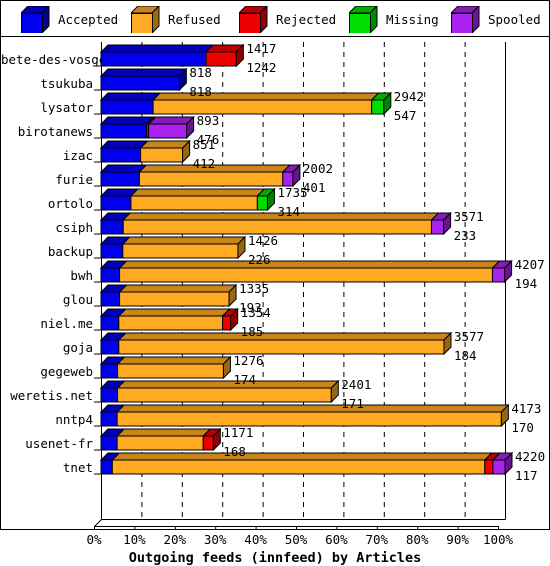 Image resolution: width=550 pixels, height=566 pixels. Describe the element at coordinates (88, 19) in the screenshot. I see `legend-label: Accepted` at that location.